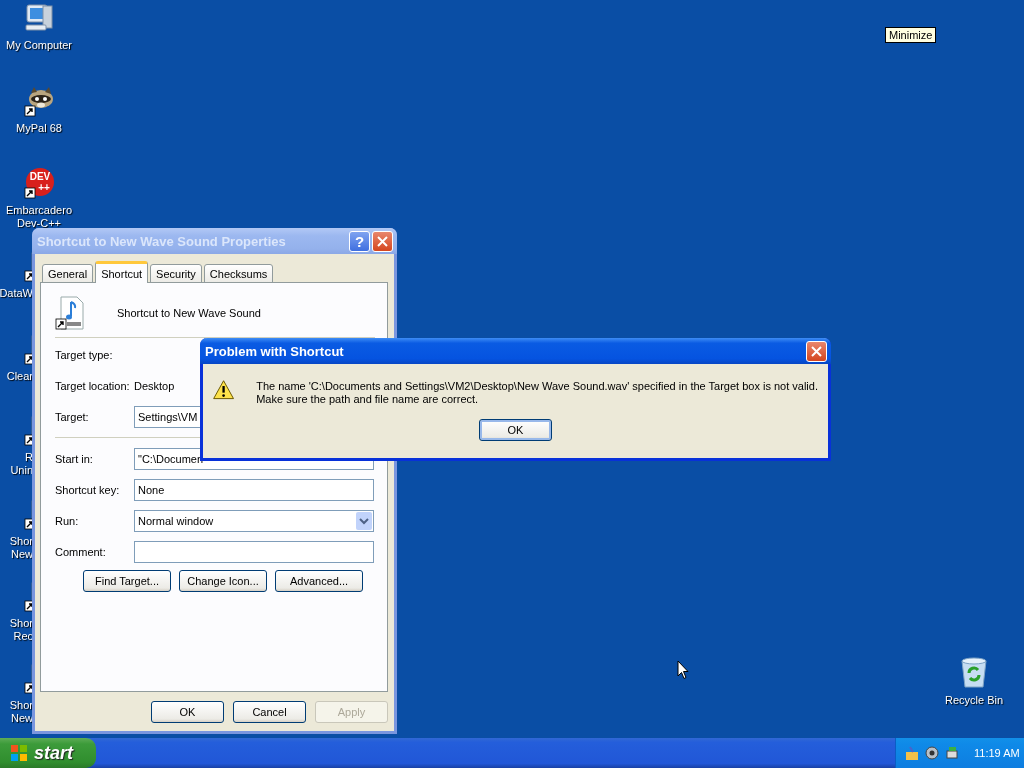  What do you see at coordinates (29, 457) in the screenshot?
I see `icon-label: R` at bounding box center [29, 457].